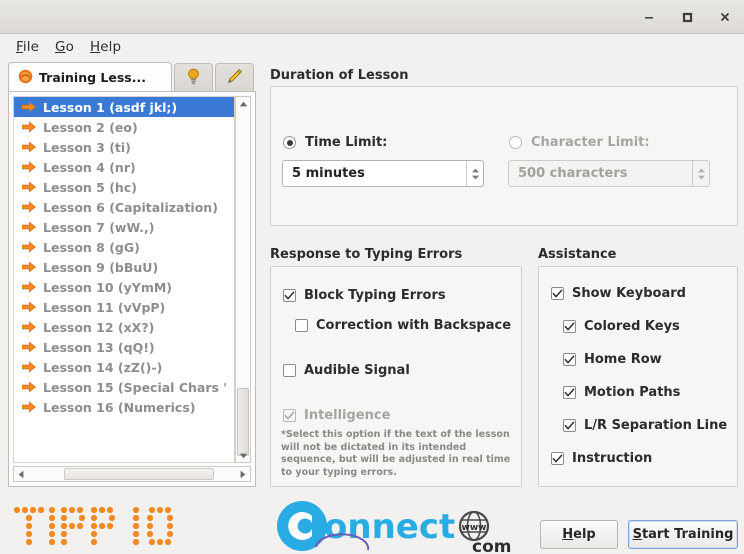  I want to click on home-row-checkbox, so click(569, 359).